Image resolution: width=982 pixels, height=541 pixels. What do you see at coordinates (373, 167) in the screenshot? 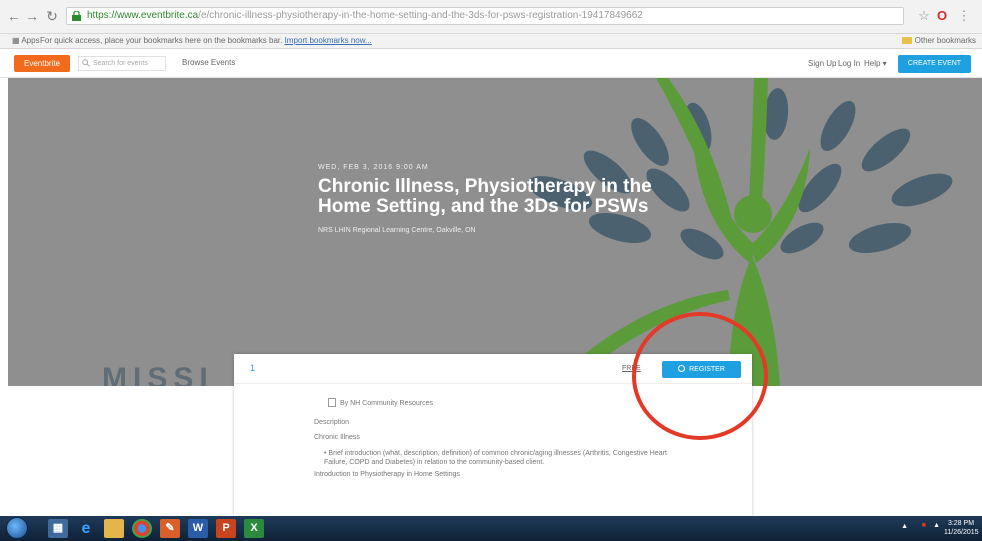
I see `event-date: WED, FEB 3, 2016 9:00 AM` at bounding box center [373, 167].